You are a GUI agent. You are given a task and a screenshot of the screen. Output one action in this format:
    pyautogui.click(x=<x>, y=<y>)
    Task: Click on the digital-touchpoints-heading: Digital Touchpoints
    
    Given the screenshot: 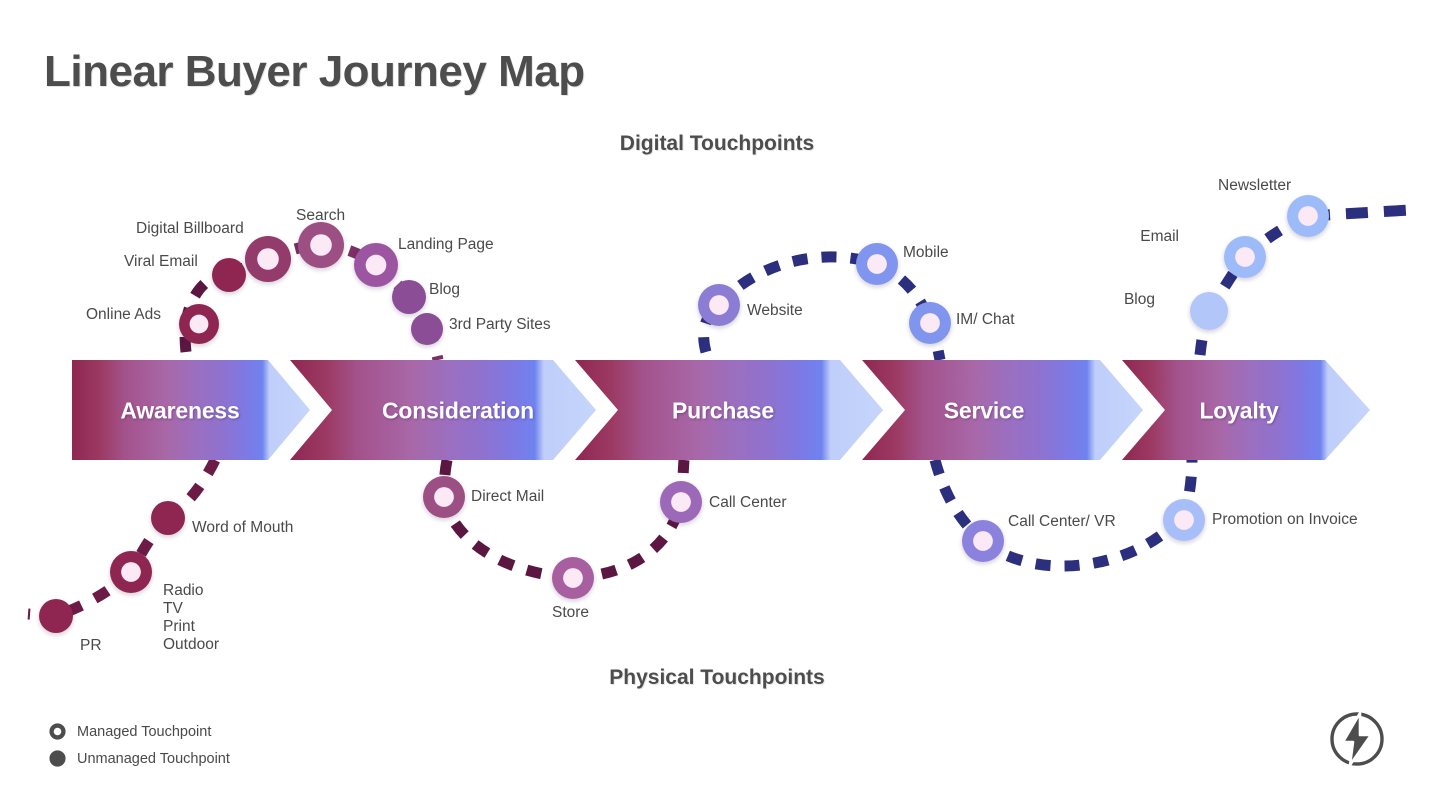 What is the action you would take?
    pyautogui.click(x=717, y=143)
    